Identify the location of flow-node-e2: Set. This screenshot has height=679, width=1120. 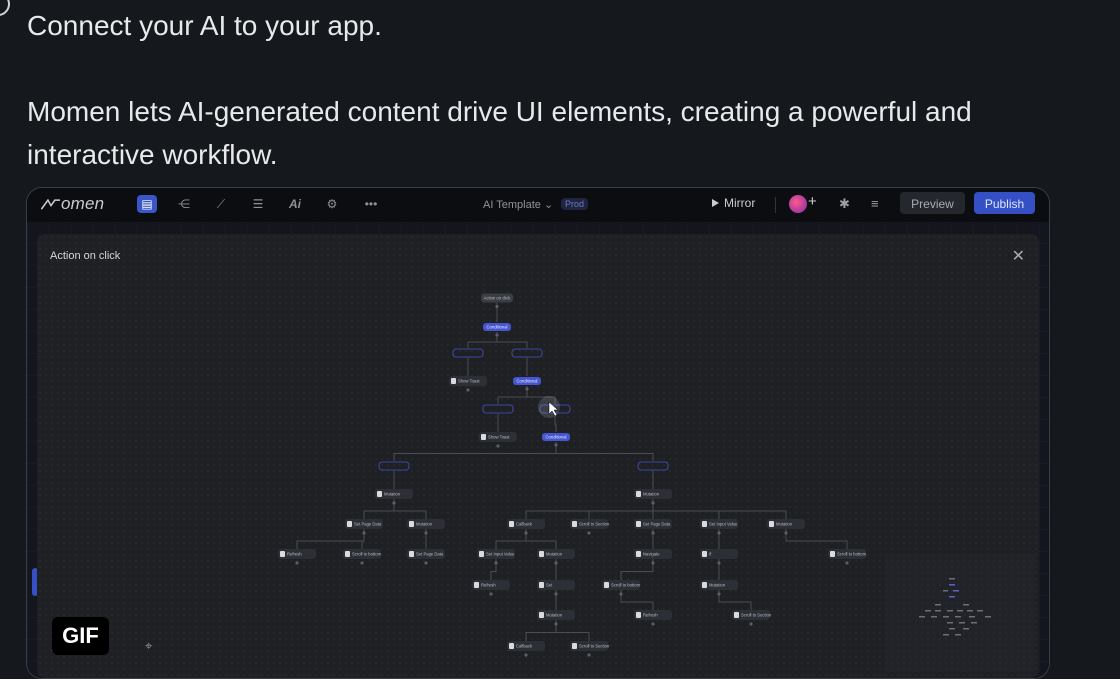
(556, 588).